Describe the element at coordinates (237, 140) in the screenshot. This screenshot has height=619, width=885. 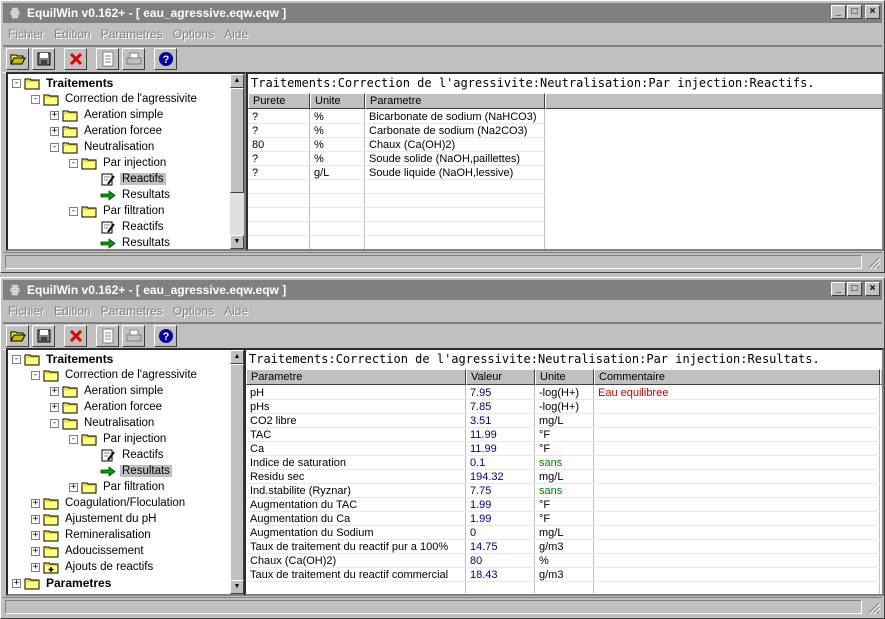
I see `scroll-thumb` at that location.